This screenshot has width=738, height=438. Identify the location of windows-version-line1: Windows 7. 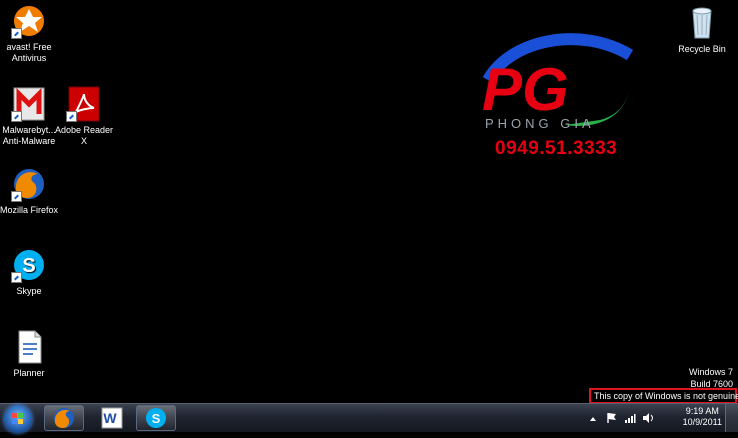
(710, 372).